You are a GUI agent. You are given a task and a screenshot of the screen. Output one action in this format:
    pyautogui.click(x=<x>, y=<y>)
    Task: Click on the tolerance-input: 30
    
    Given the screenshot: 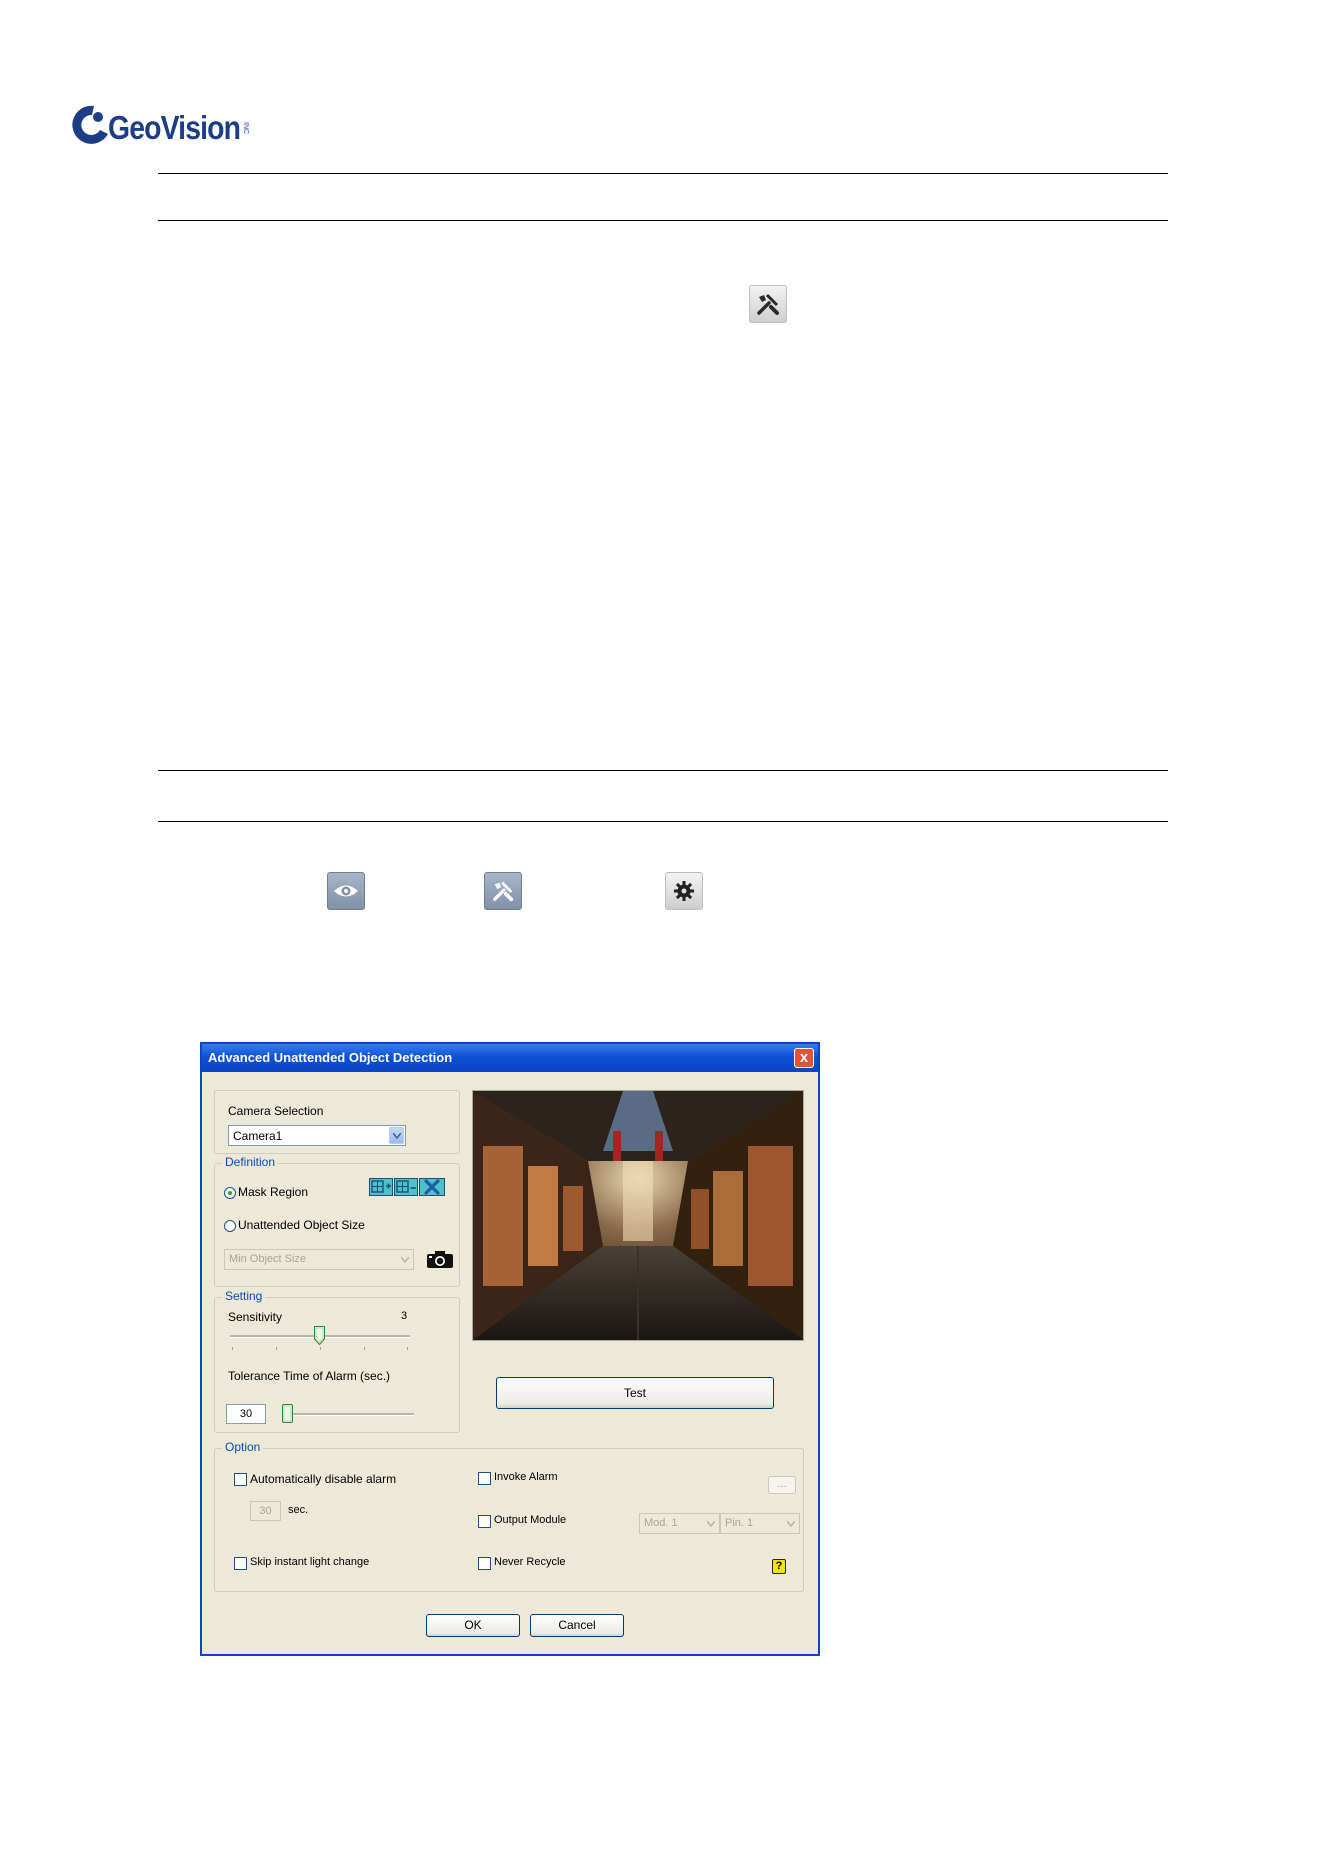 What is the action you would take?
    pyautogui.click(x=246, y=1414)
    